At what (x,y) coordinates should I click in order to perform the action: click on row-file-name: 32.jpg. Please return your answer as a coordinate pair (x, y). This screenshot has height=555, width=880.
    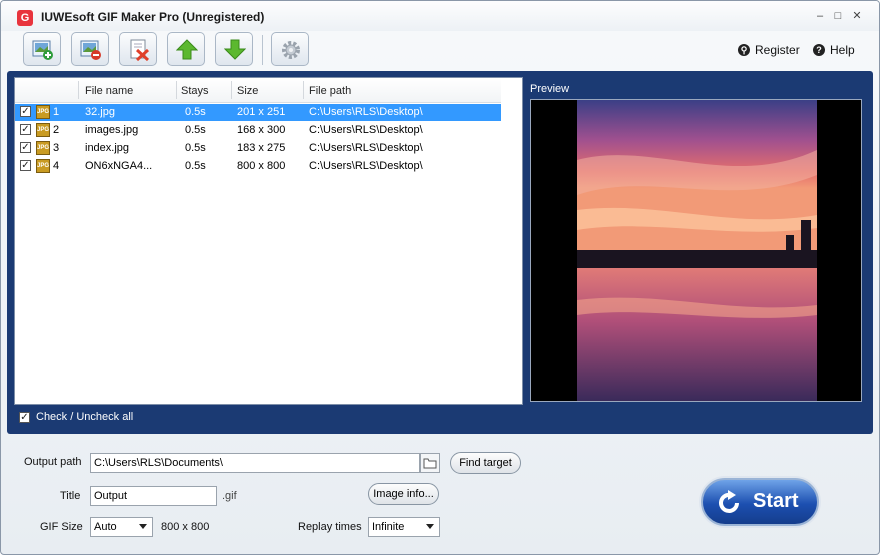
    Looking at the image, I should click on (100, 112).